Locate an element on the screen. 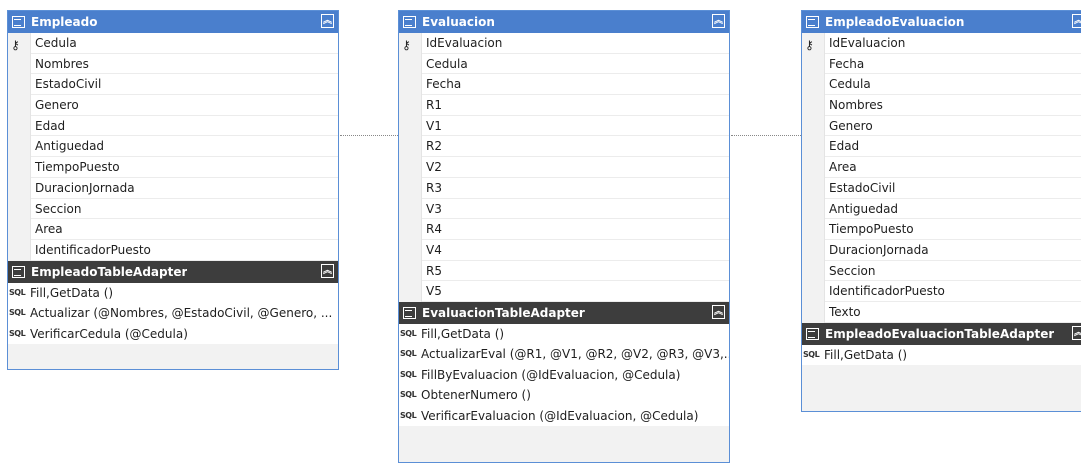  table-header: Empleado ︽ is located at coordinates (173, 22).